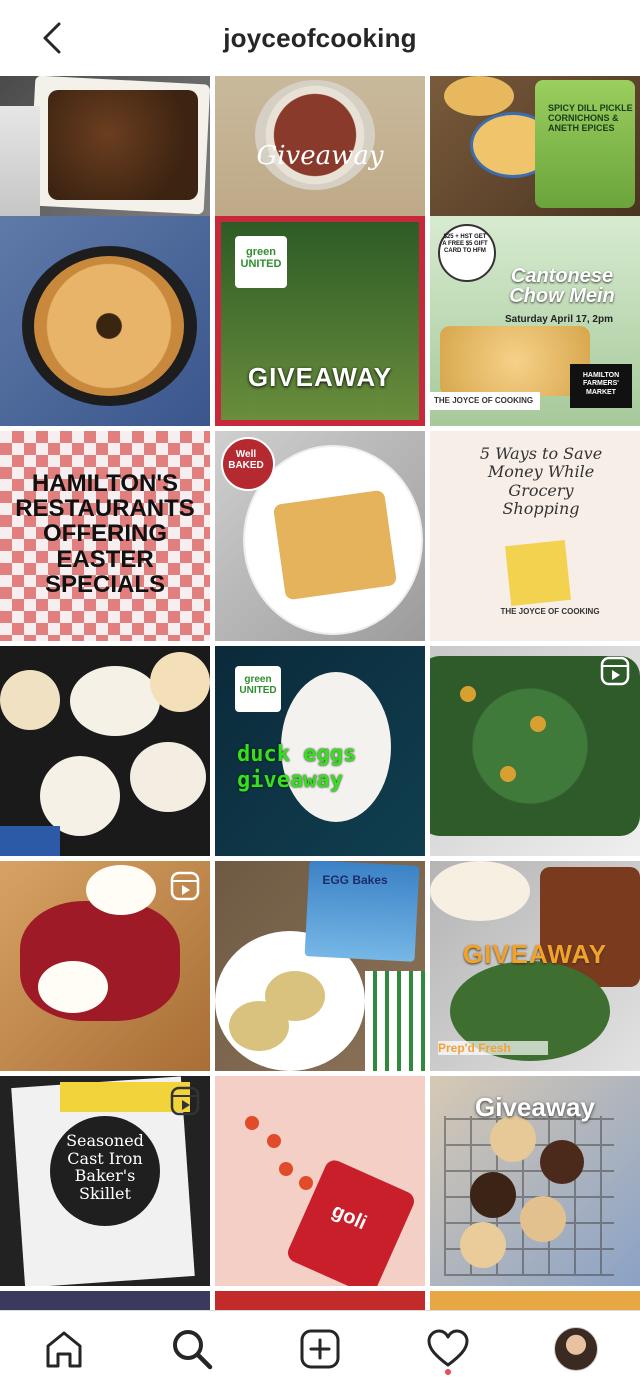 The height and width of the screenshot is (1387, 640). Describe the element at coordinates (320, 966) in the screenshot. I see `post-tile: EGG Bakes` at that location.